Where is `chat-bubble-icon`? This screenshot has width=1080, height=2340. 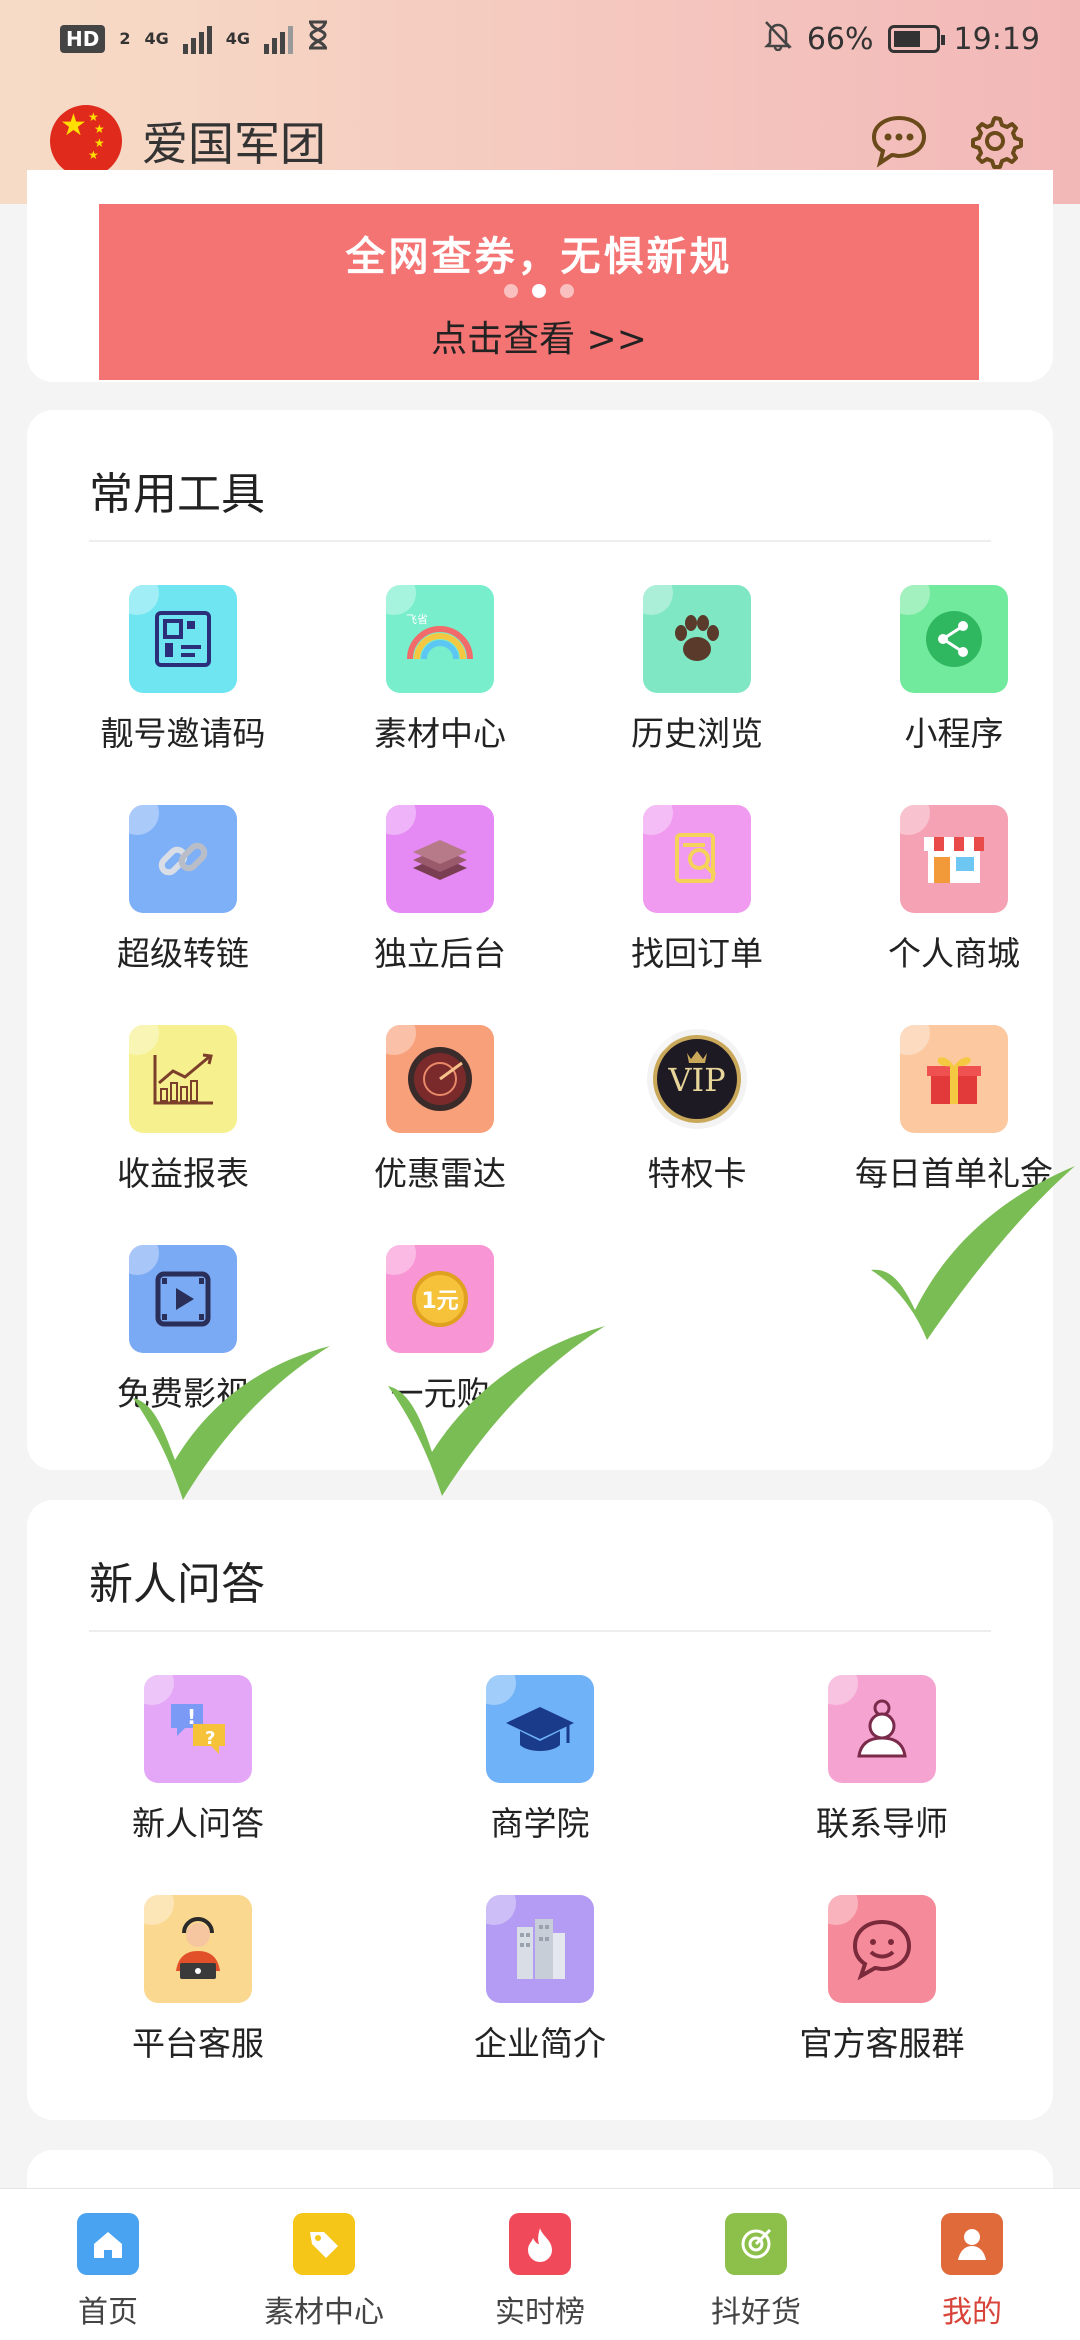
chat-bubble-icon is located at coordinates (899, 141).